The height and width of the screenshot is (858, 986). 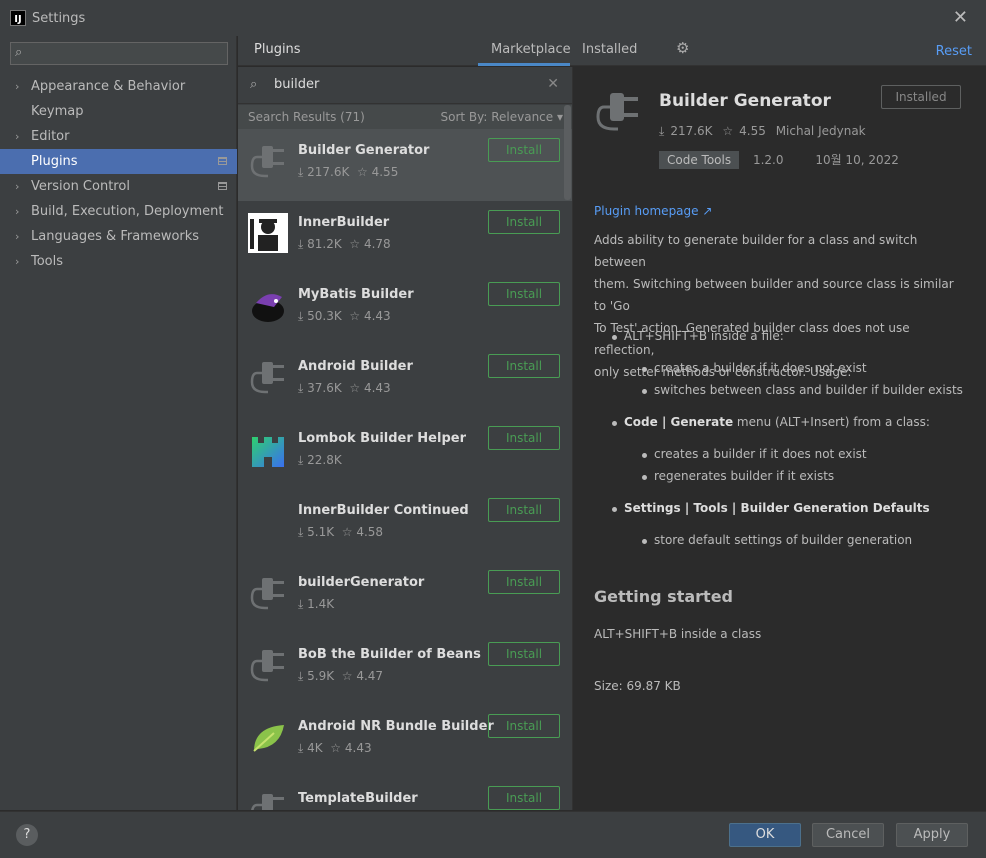 What do you see at coordinates (960, 17) in the screenshot?
I see `close-icon: ✕` at bounding box center [960, 17].